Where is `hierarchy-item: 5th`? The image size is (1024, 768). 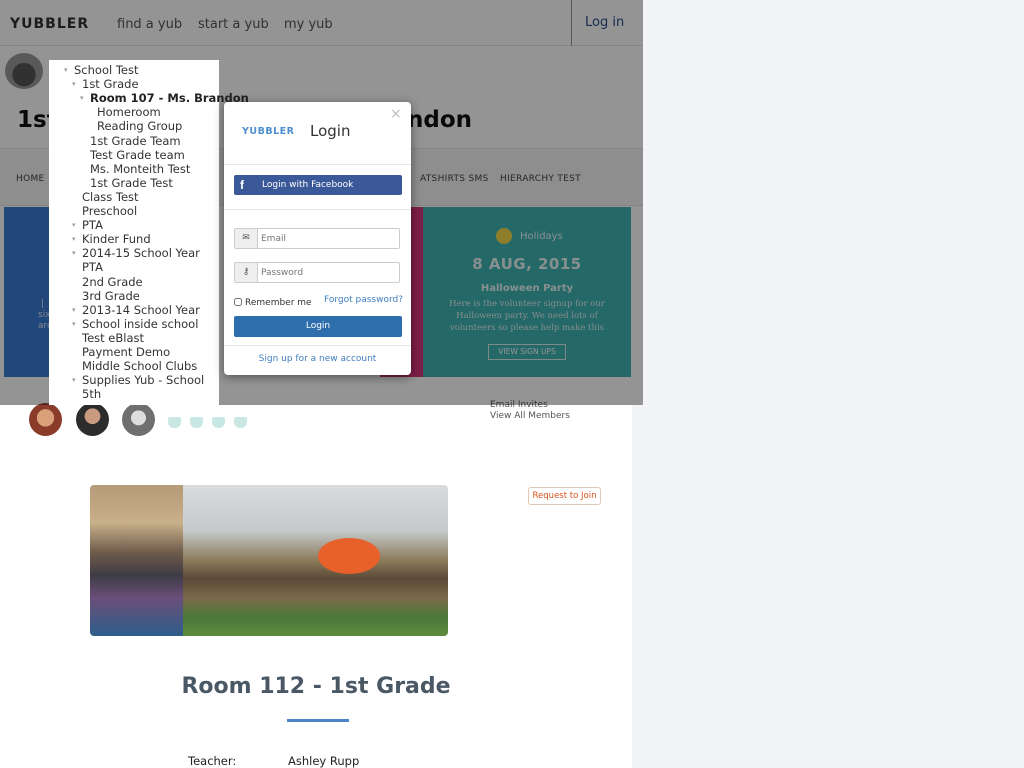 hierarchy-item: 5th is located at coordinates (91, 394).